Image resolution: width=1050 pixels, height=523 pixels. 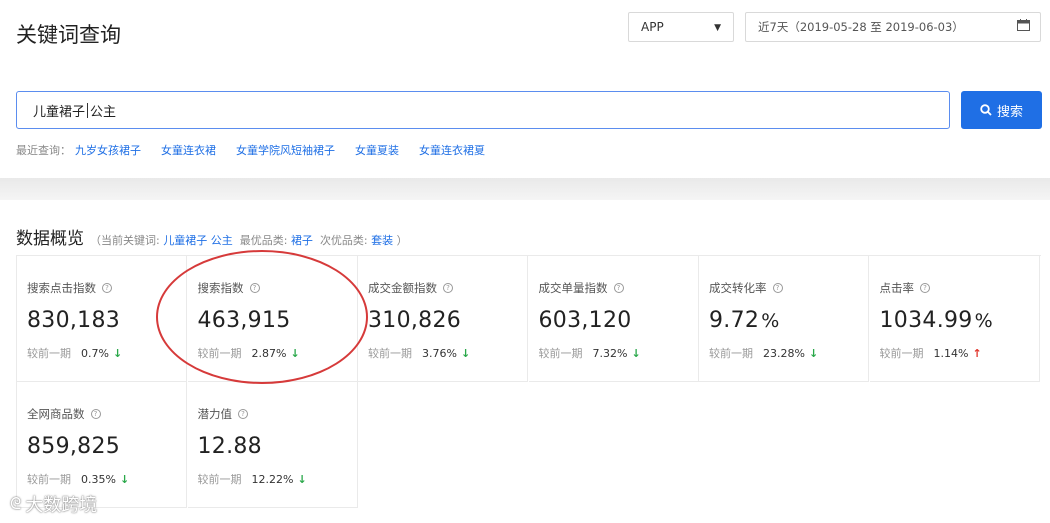 I want to click on metric-value: 310,826, so click(x=447, y=320).